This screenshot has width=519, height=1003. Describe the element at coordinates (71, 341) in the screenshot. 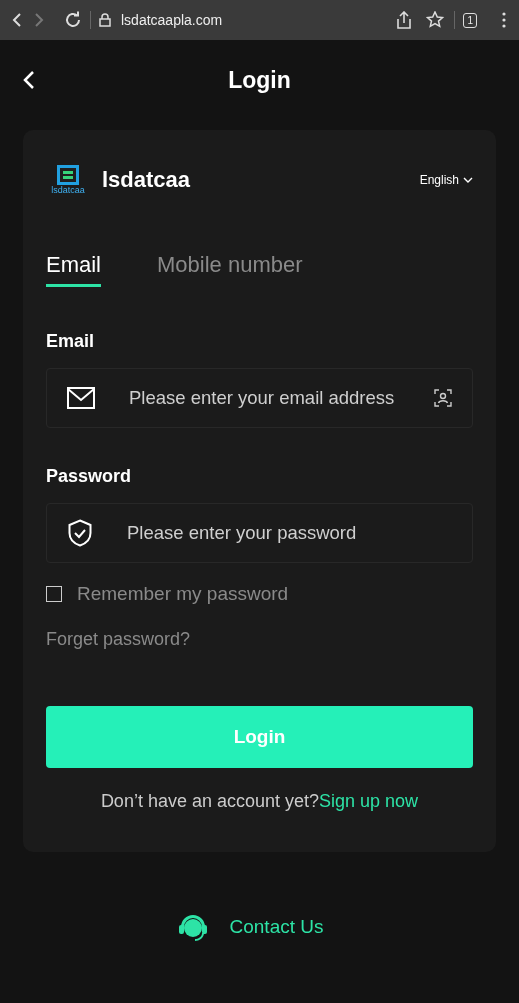

I see `field-label: Email` at that location.